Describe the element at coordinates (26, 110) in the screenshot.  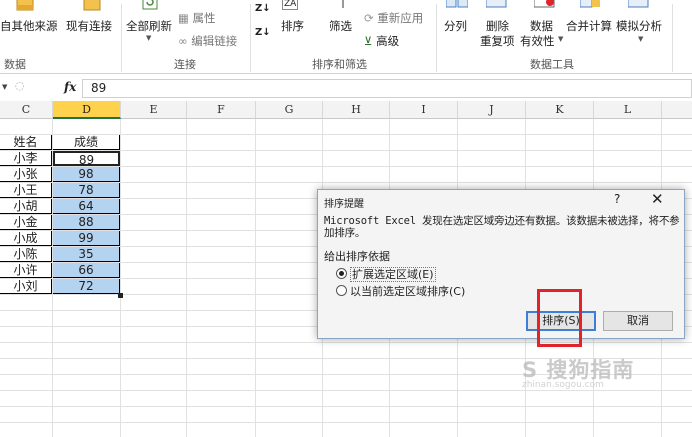
I see `column-header-c: C` at that location.